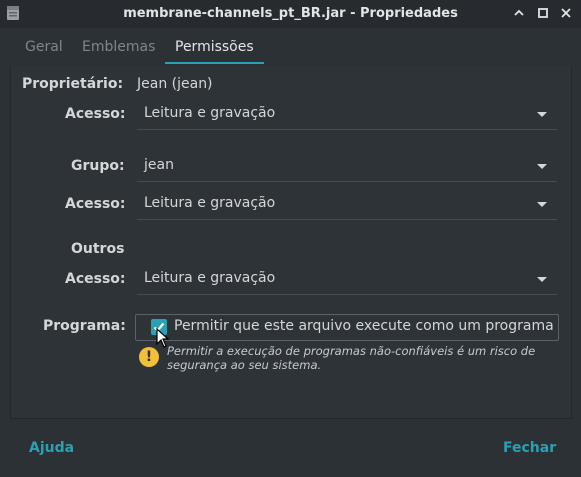 Image resolution: width=581 pixels, height=477 pixels. I want to click on group-value: jean, so click(159, 165).